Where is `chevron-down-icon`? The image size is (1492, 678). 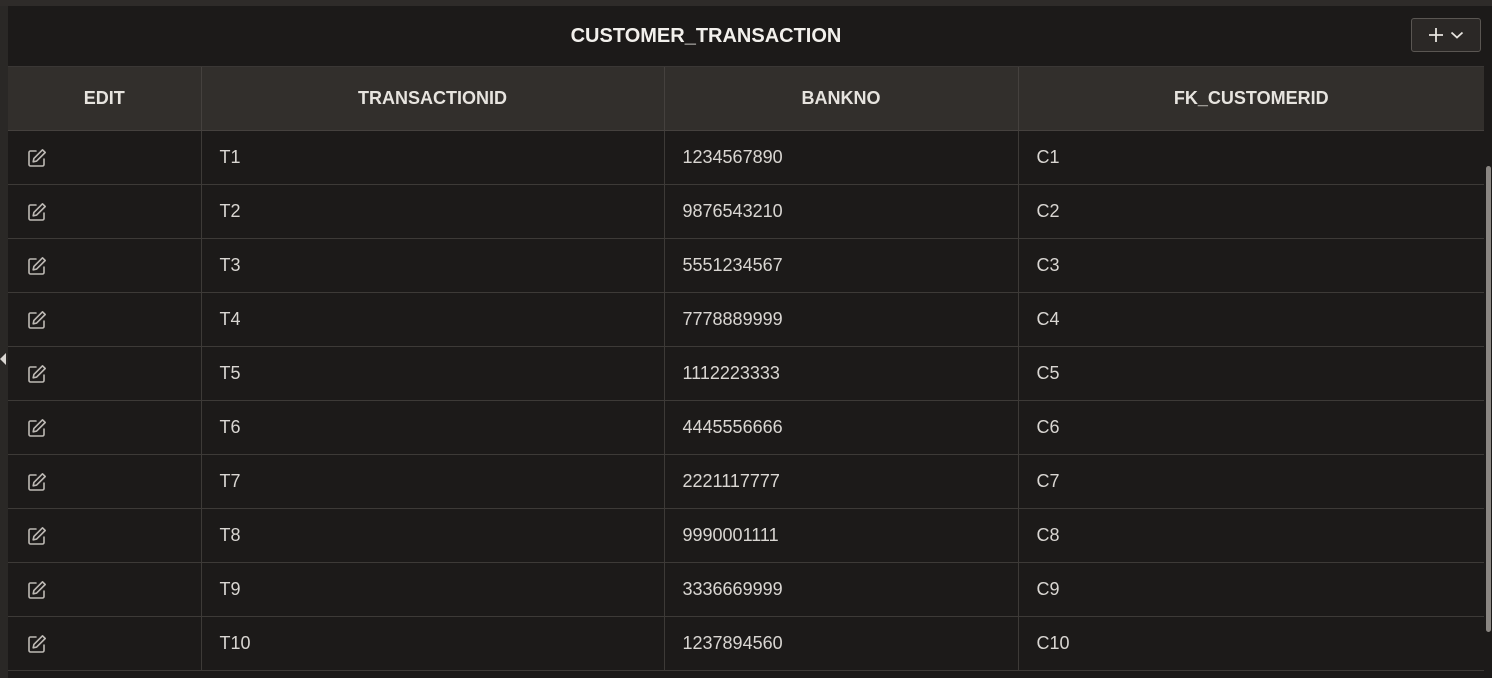 chevron-down-icon is located at coordinates (1457, 35).